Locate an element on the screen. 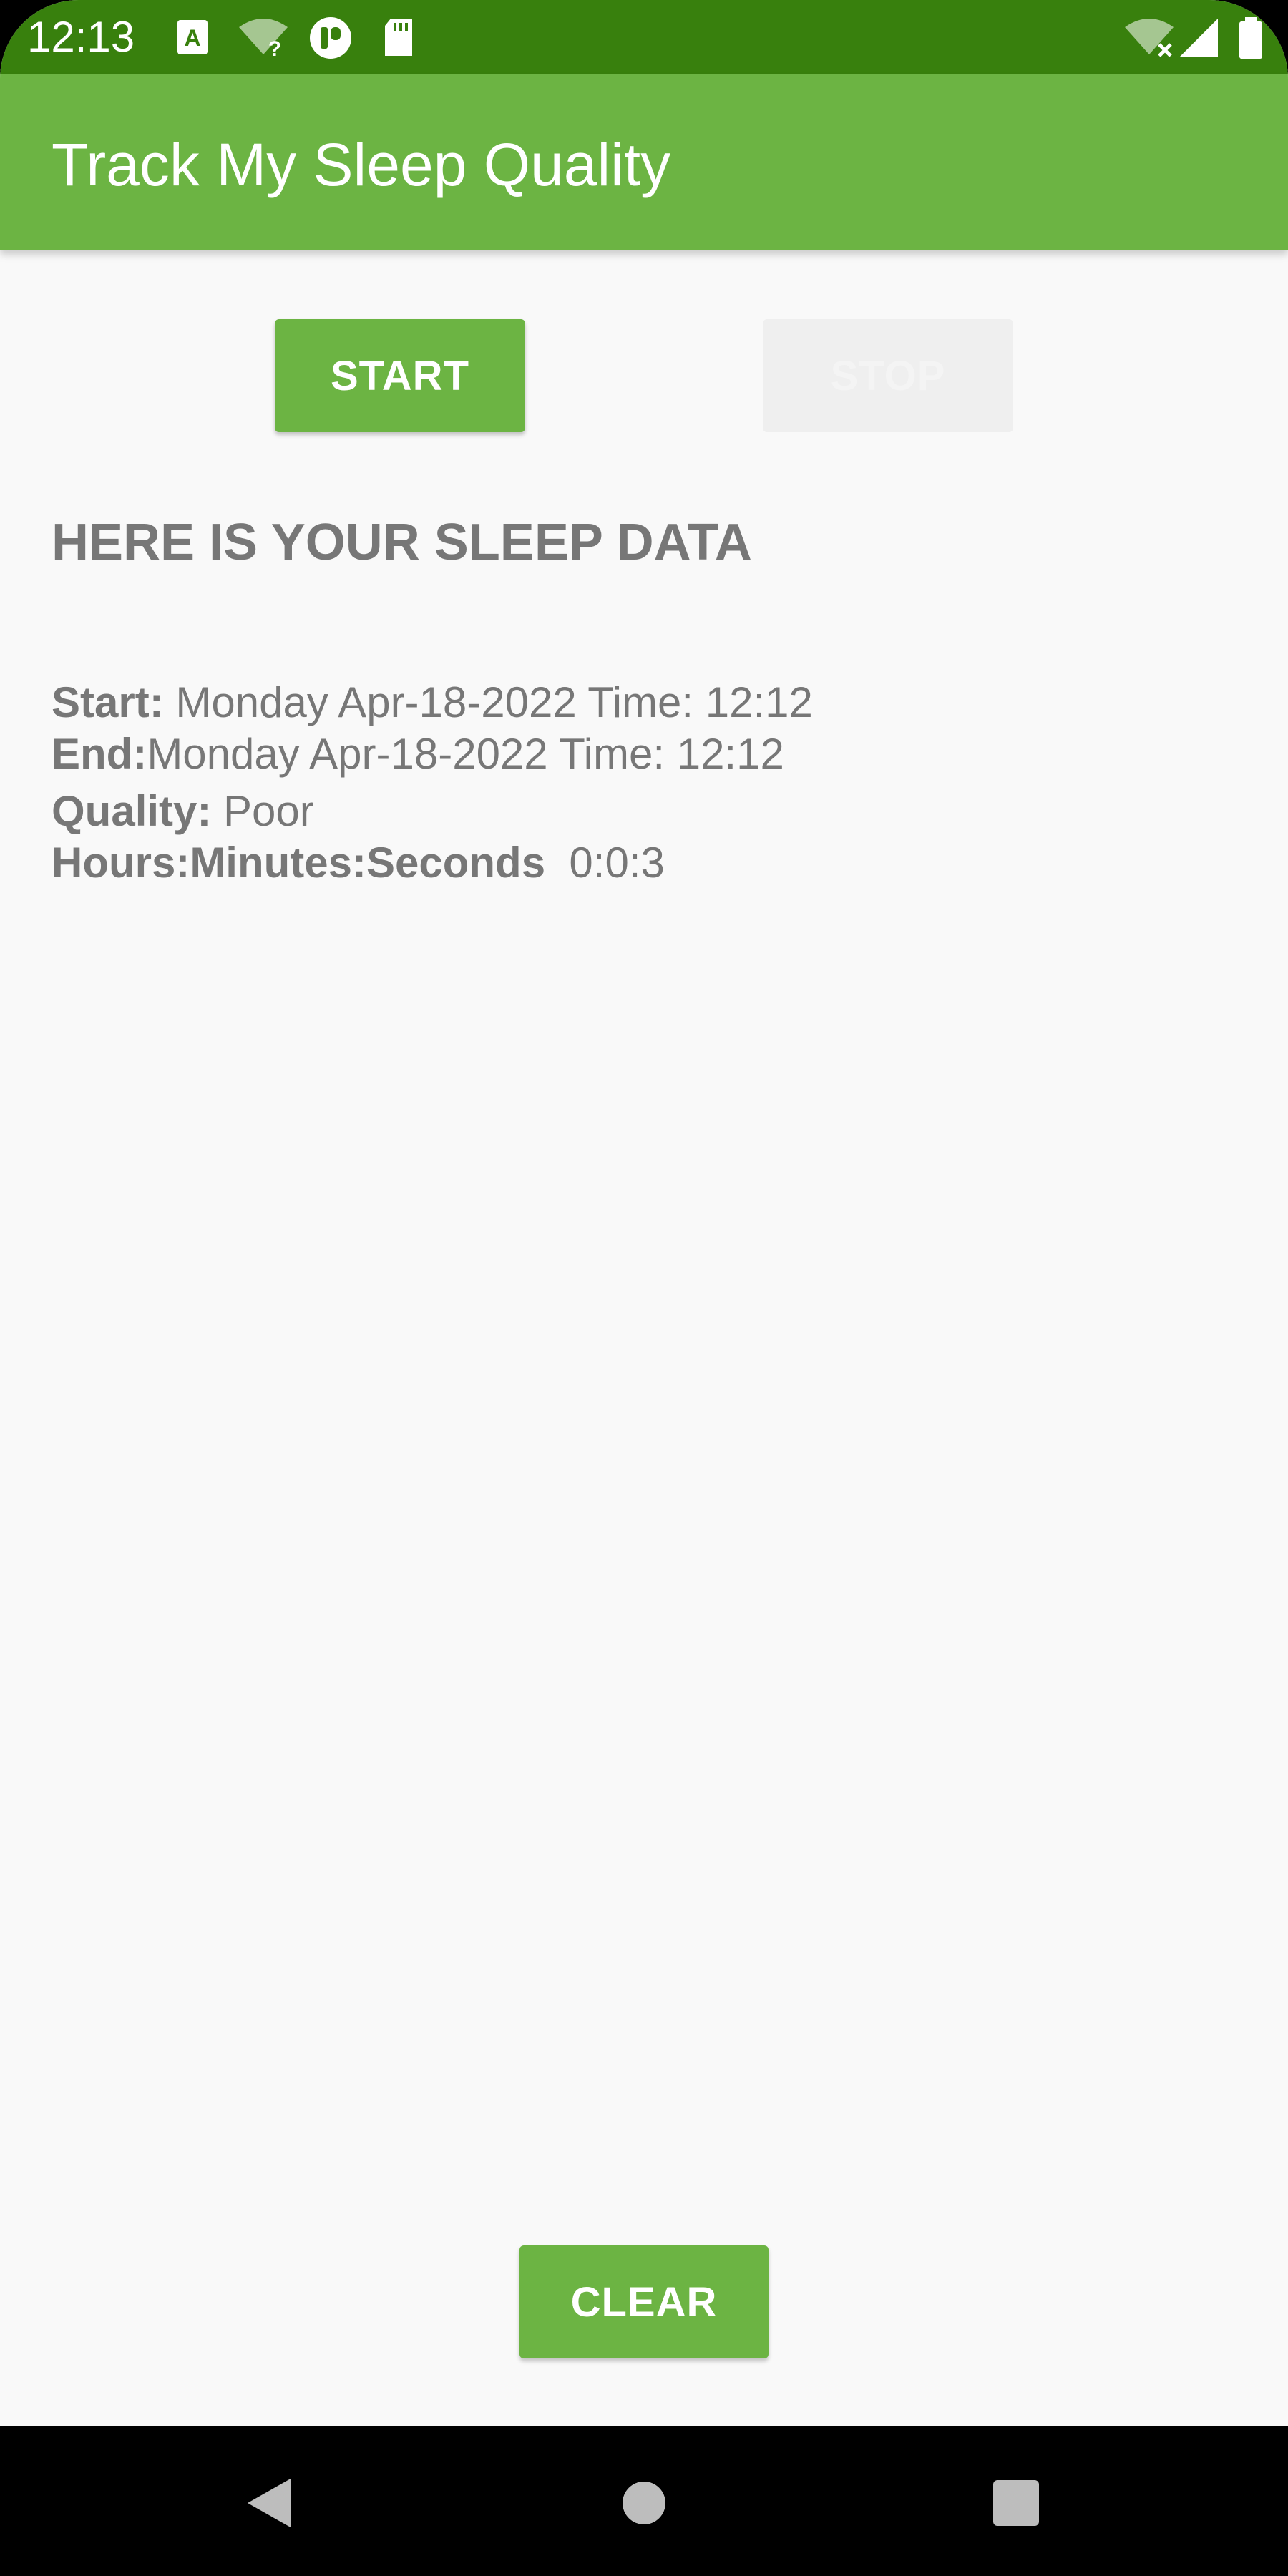 This screenshot has height=2576, width=1288. duration-label: Hours:Minutes:Seconds is located at coordinates (299, 863).